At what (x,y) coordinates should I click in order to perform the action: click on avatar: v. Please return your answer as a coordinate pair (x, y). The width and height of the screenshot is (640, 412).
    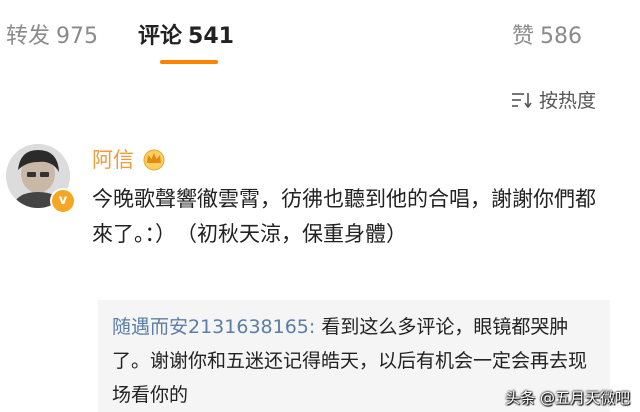
    Looking at the image, I should click on (41, 179).